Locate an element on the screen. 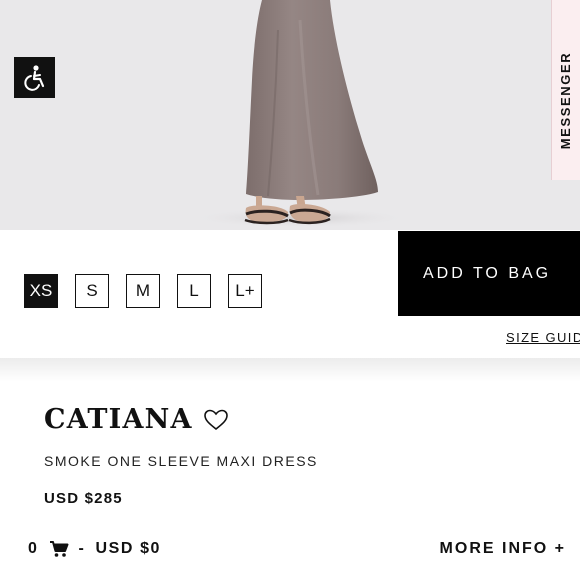  brand-name: CATIANA is located at coordinates (118, 419).